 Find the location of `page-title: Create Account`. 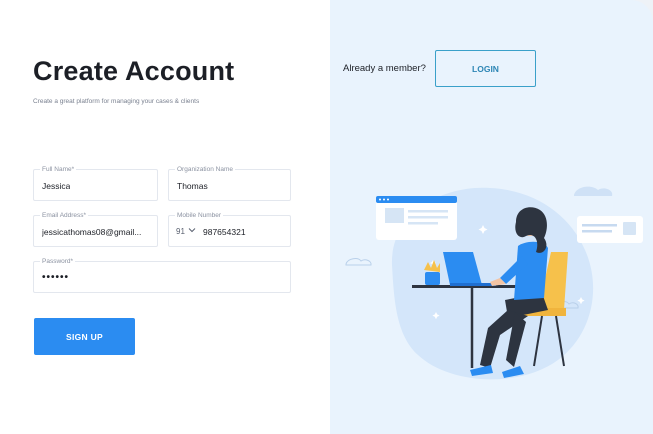

page-title: Create Account is located at coordinates (134, 71).